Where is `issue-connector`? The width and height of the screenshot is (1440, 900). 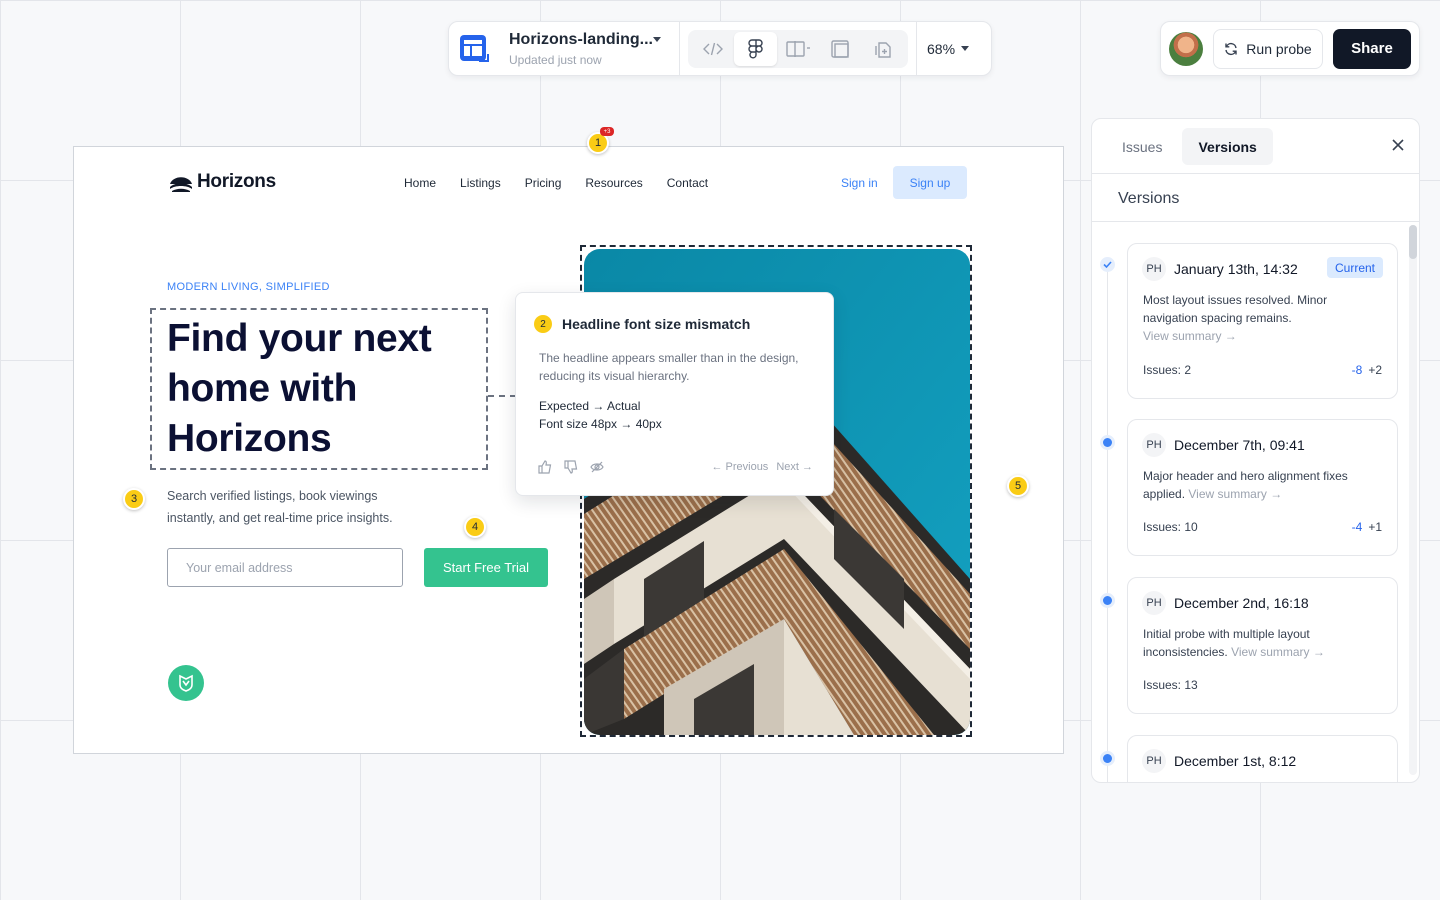 issue-connector is located at coordinates (502, 396).